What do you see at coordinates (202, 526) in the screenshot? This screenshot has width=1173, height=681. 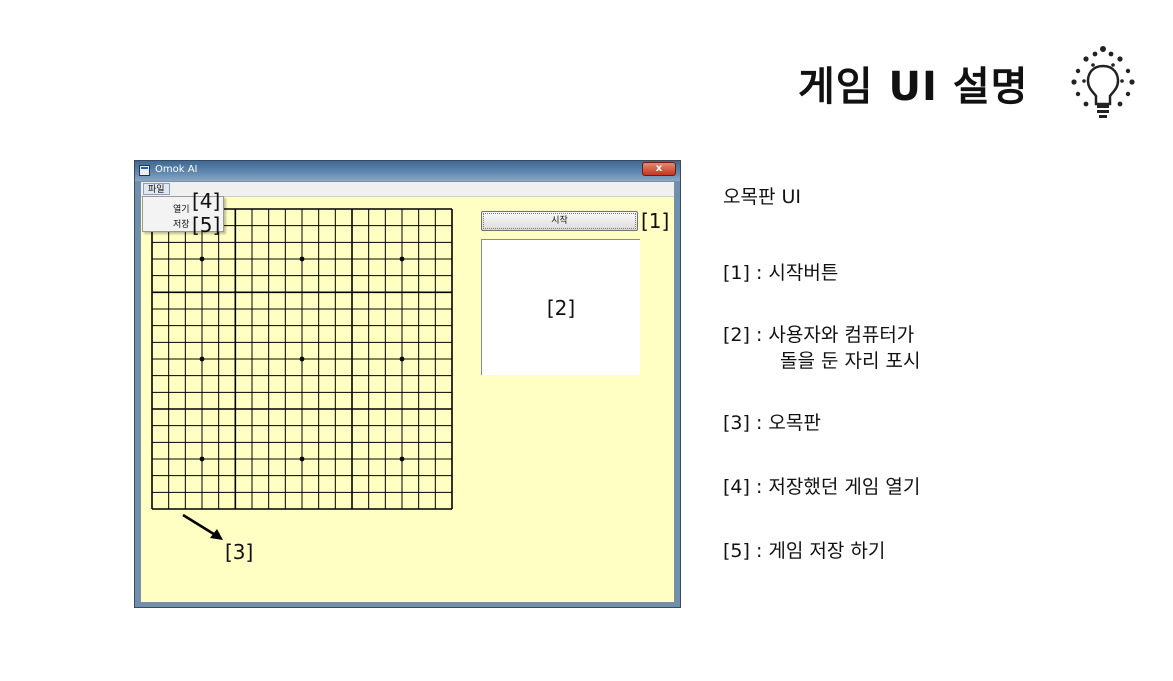 I see `arrow-icon` at bounding box center [202, 526].